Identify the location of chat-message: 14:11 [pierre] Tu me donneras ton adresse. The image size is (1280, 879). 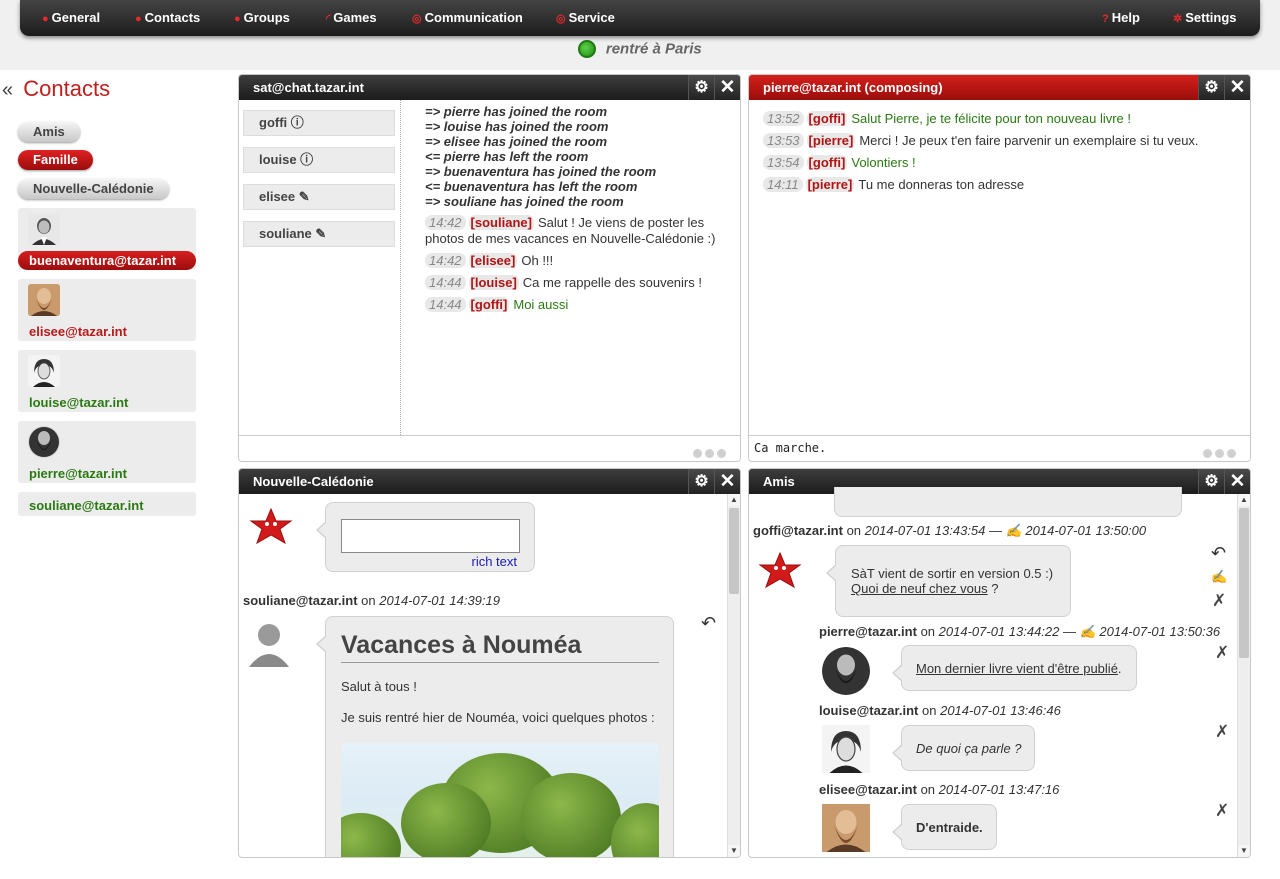
(1001, 185).